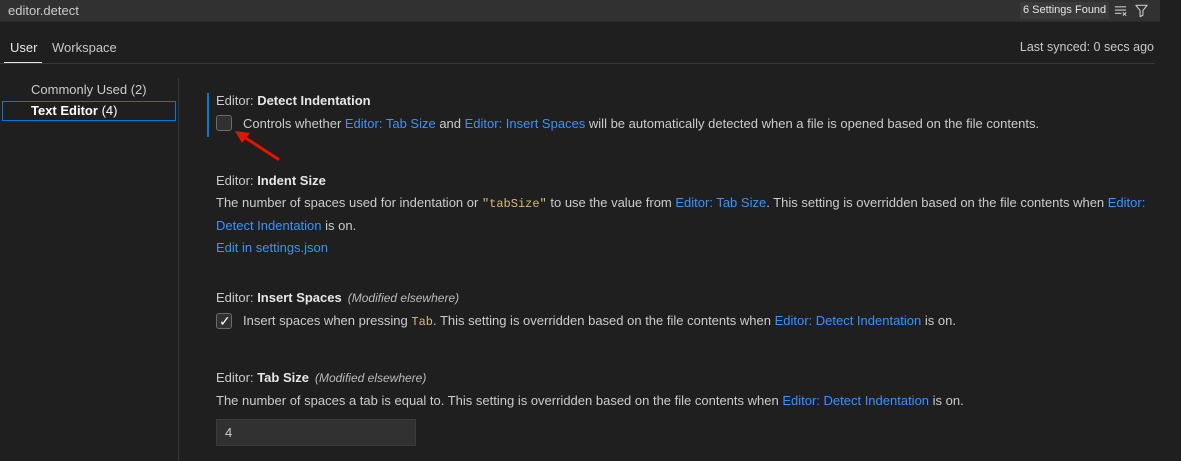  What do you see at coordinates (422, 322) in the screenshot?
I see `inline-code: Tab` at bounding box center [422, 322].